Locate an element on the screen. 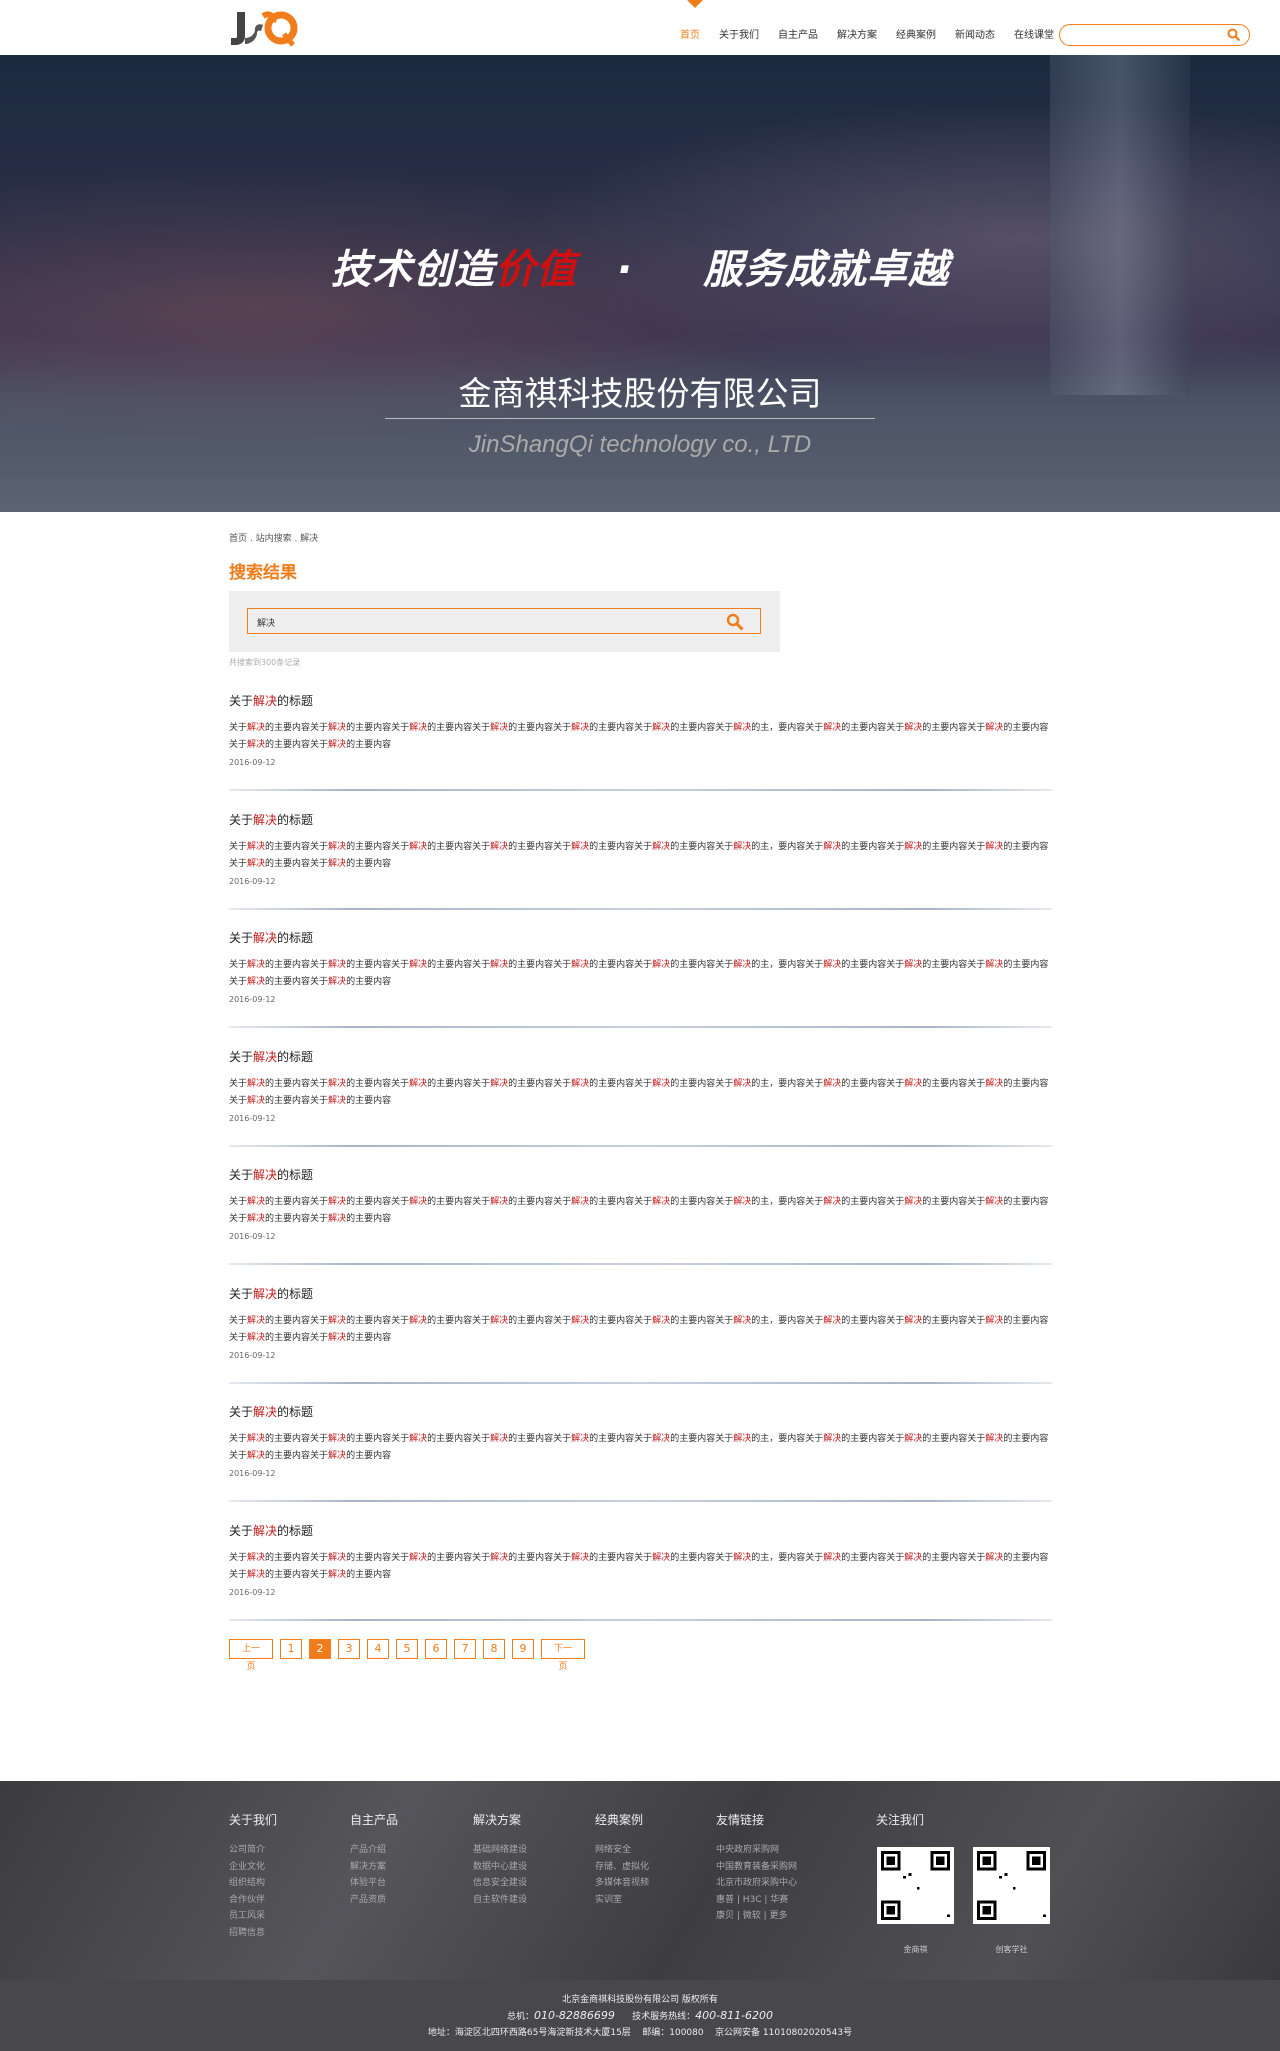  prev-page-button: 上一页 is located at coordinates (251, 1655).